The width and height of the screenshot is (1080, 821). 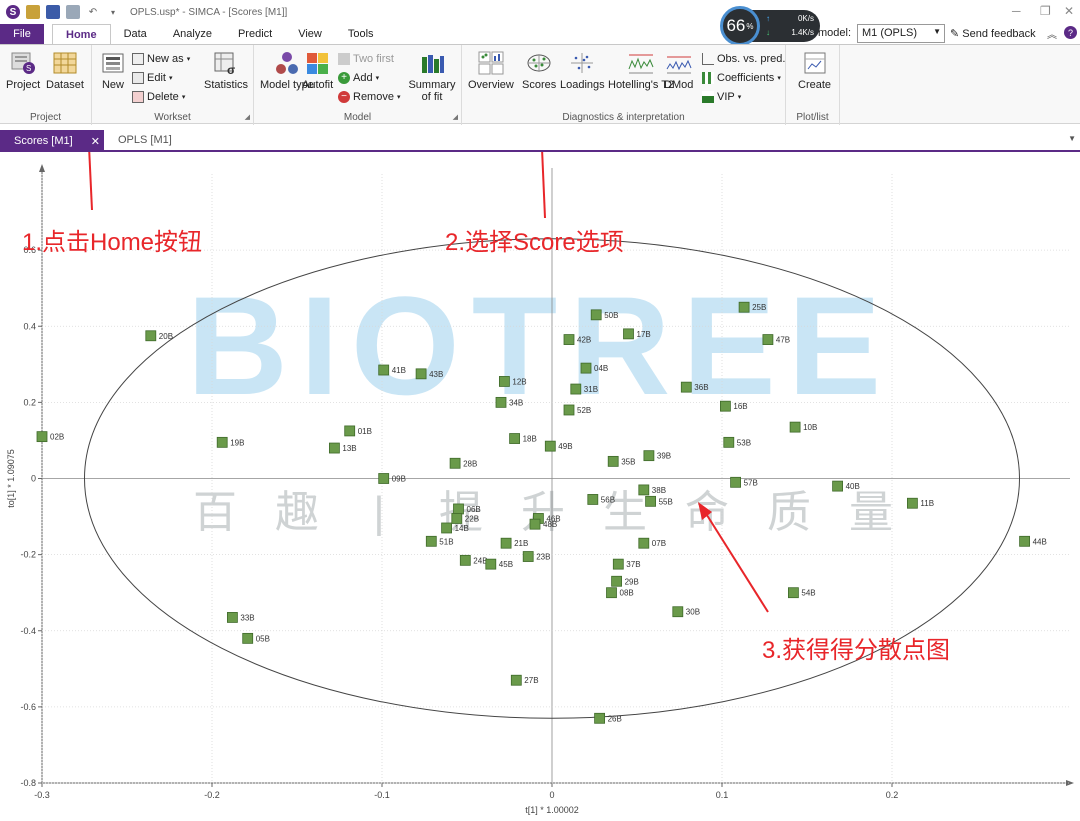 I want to click on loadings-button: Loadings, so click(x=582, y=71).